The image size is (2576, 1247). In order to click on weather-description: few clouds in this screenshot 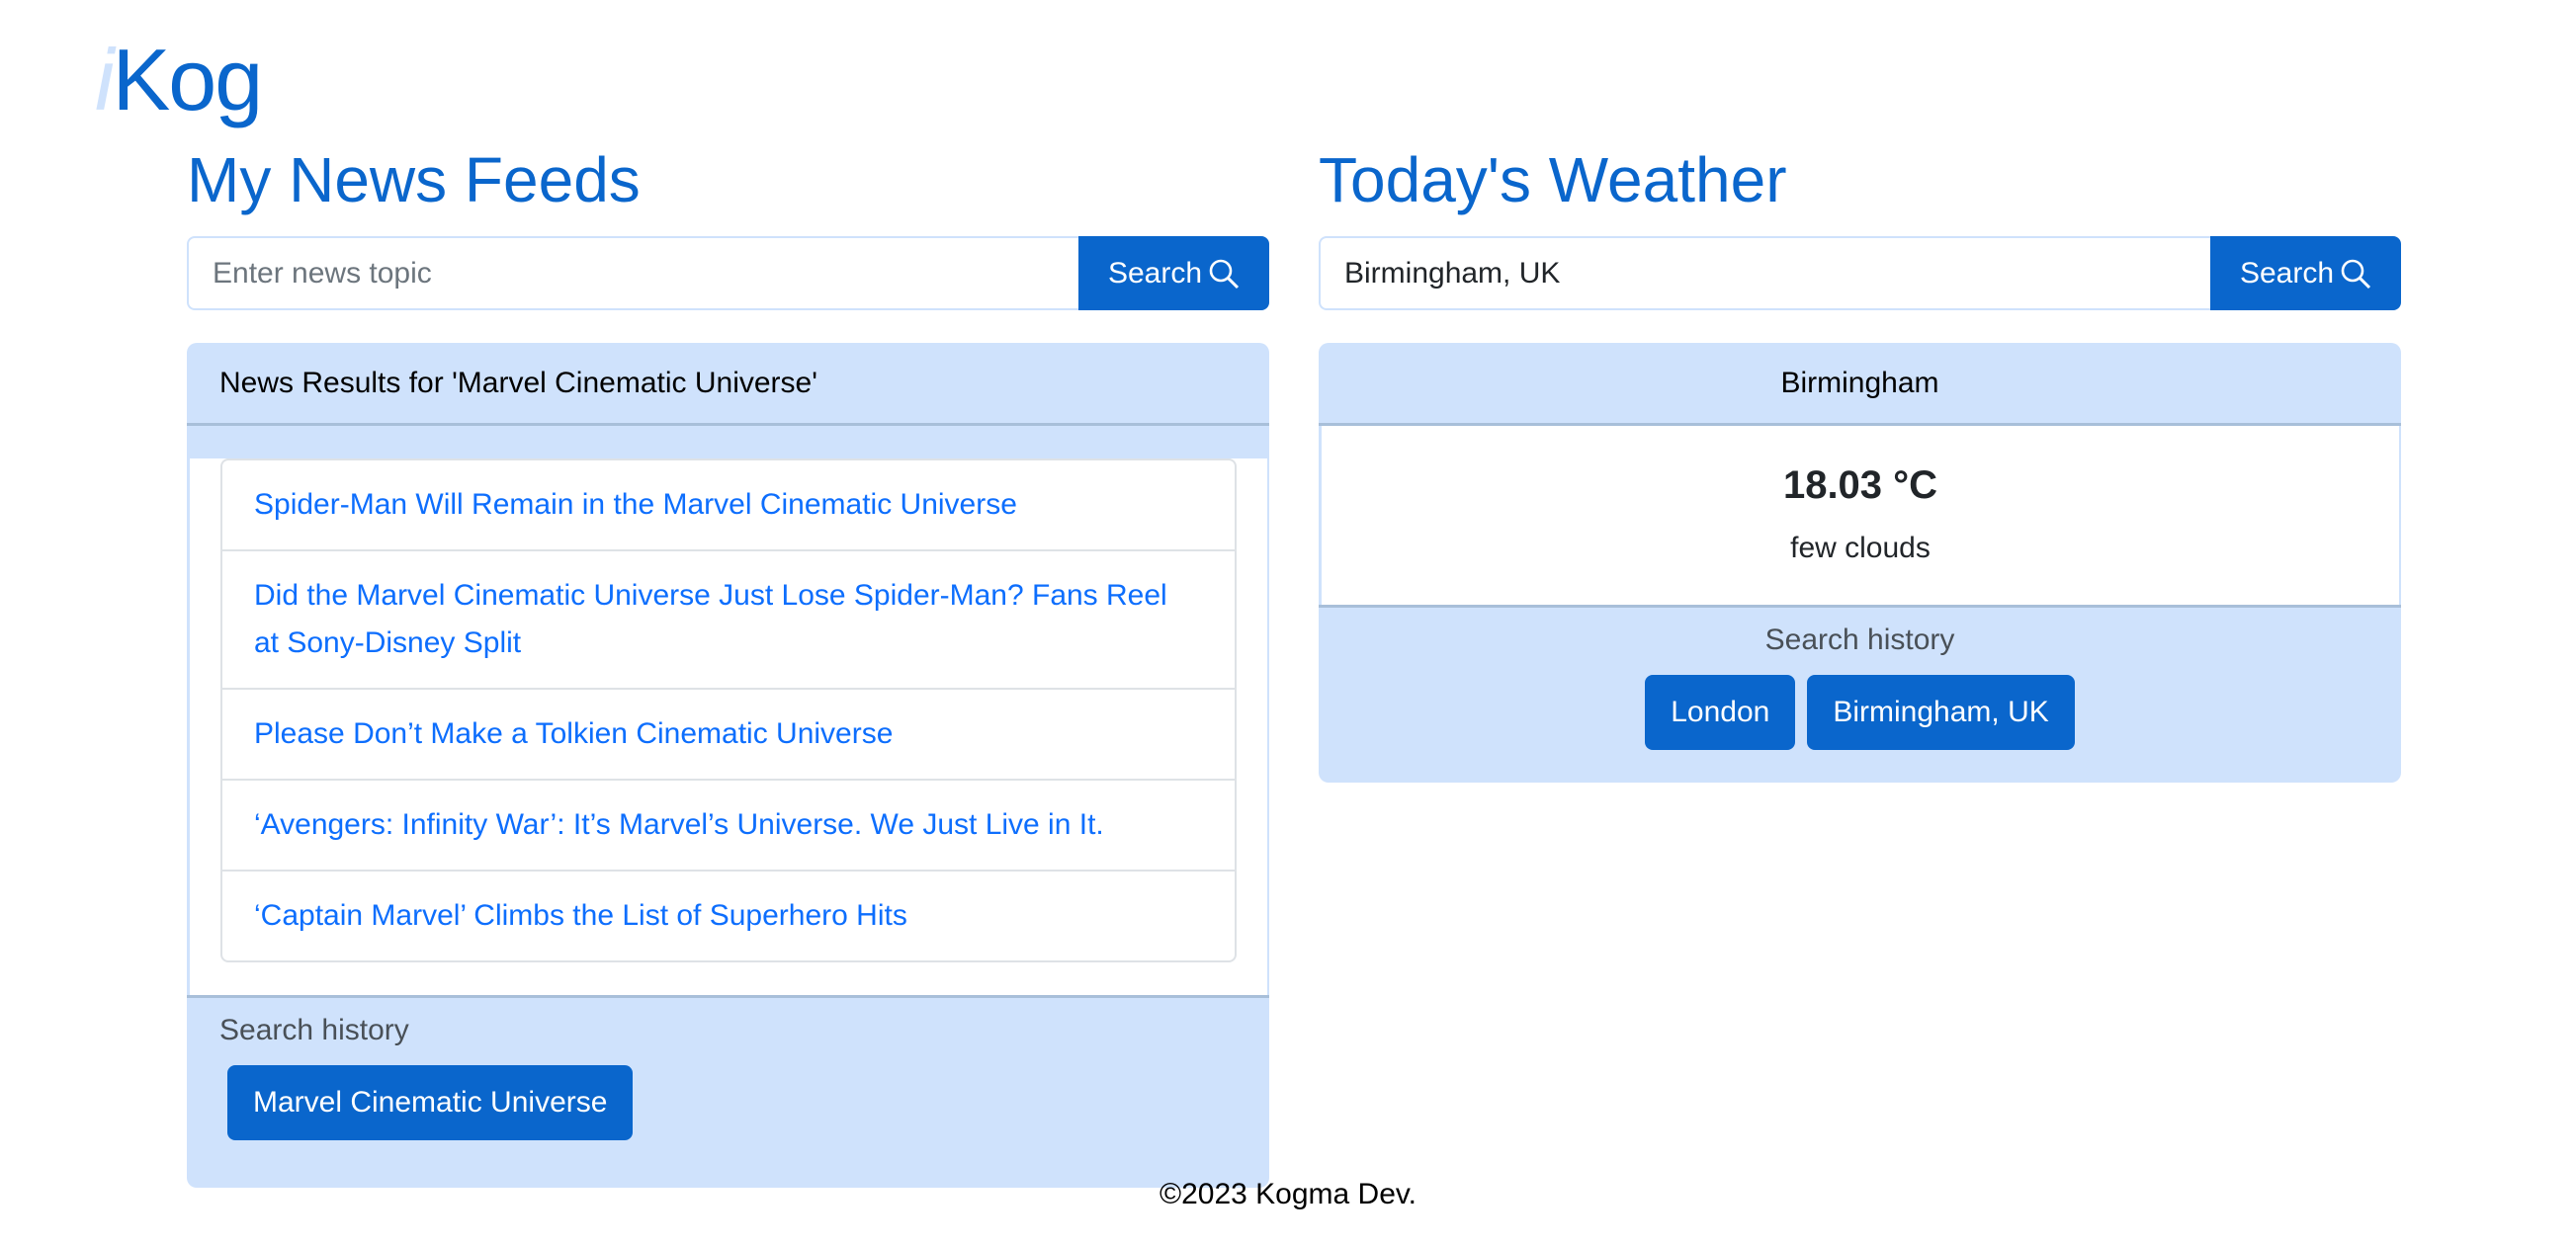, I will do `click(1860, 548)`.